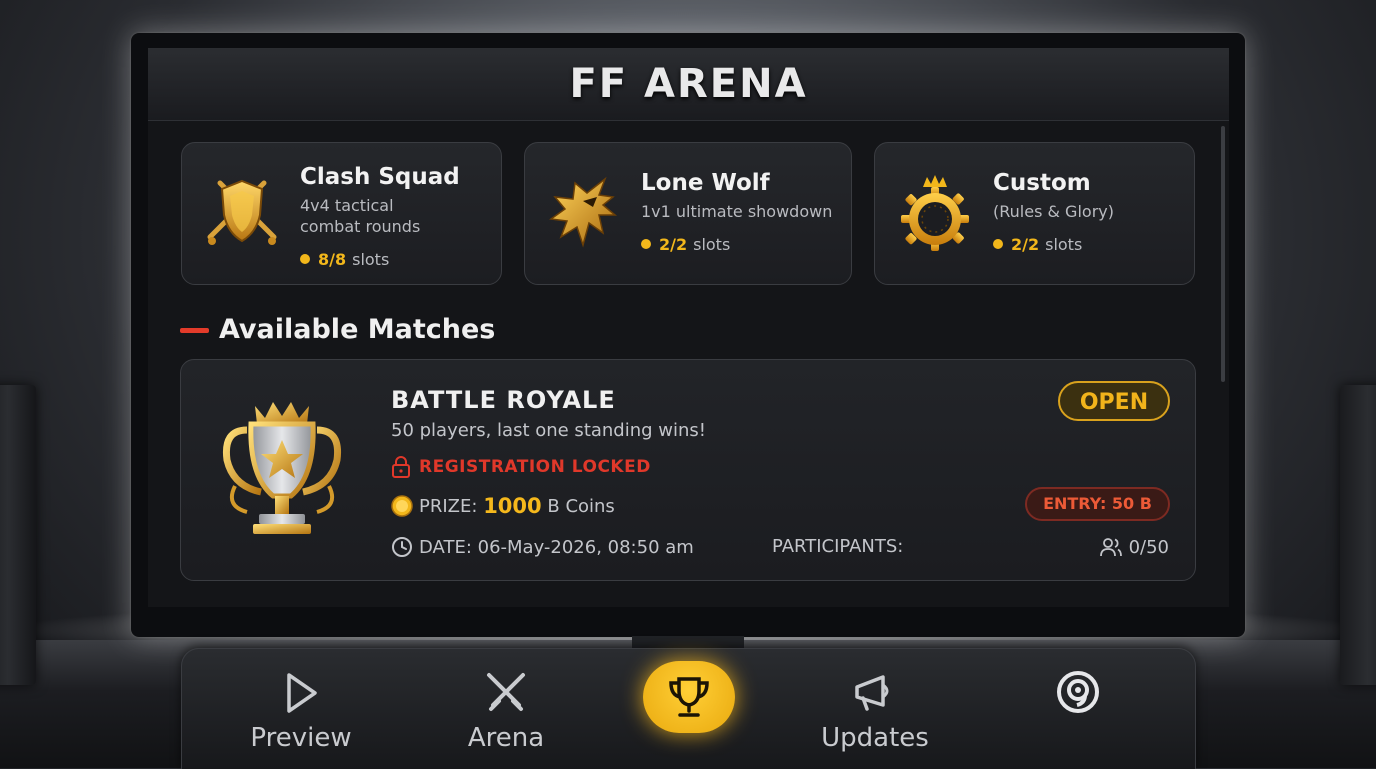  Describe the element at coordinates (301, 738) in the screenshot. I see `nav-label: Preview` at that location.